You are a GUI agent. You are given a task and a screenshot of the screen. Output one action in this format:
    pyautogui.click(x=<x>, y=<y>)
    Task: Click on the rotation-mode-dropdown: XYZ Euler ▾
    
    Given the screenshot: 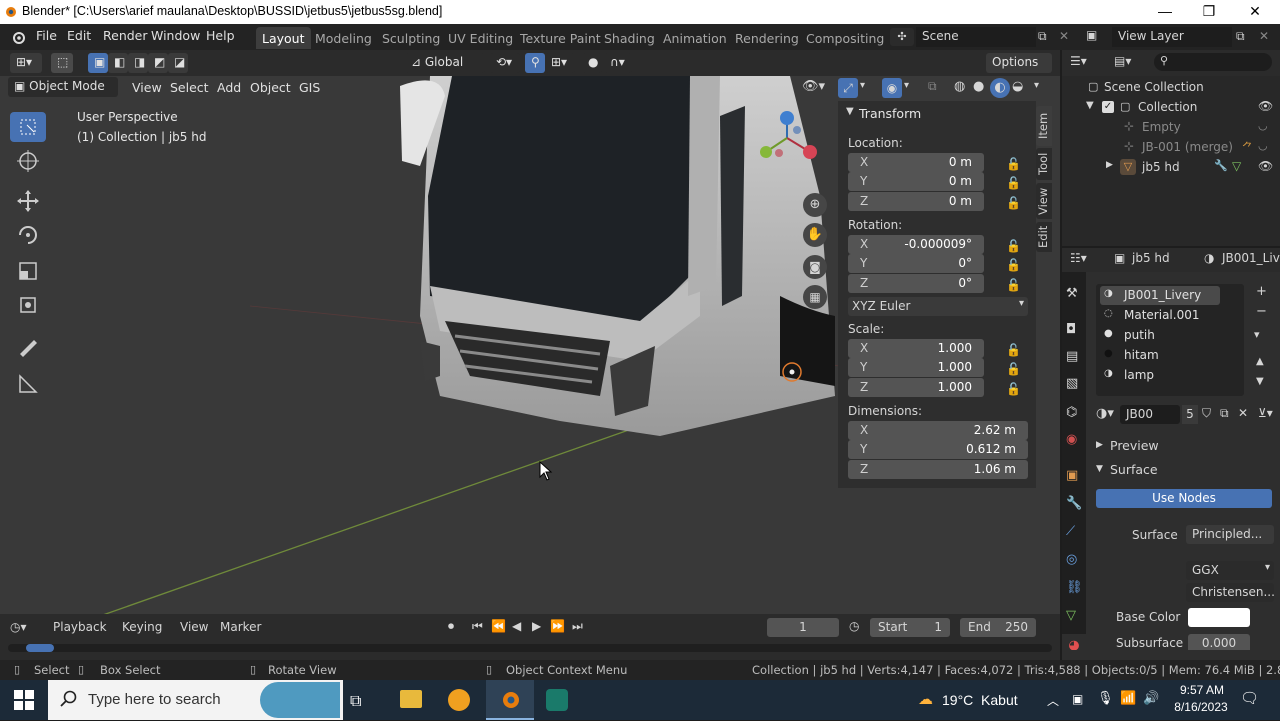 What is the action you would take?
    pyautogui.click(x=938, y=306)
    